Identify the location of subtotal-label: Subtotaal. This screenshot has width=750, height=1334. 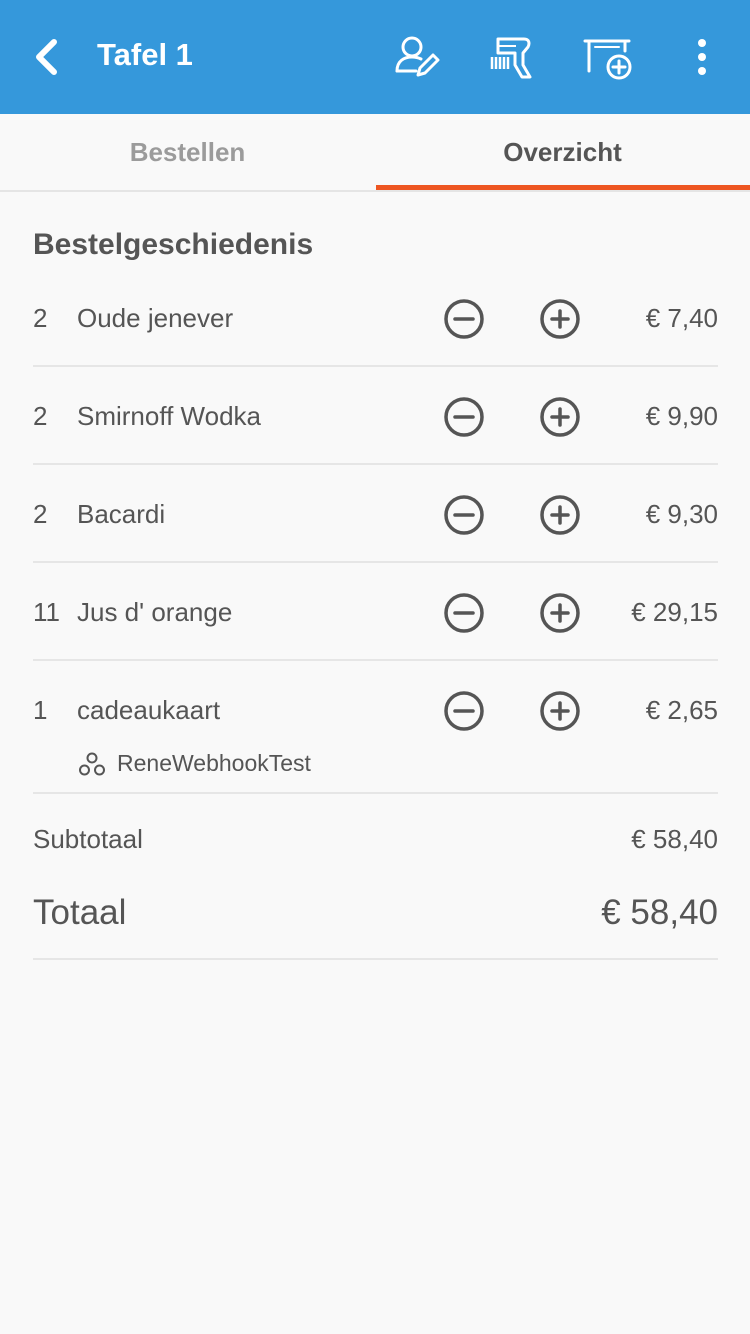
(88, 839).